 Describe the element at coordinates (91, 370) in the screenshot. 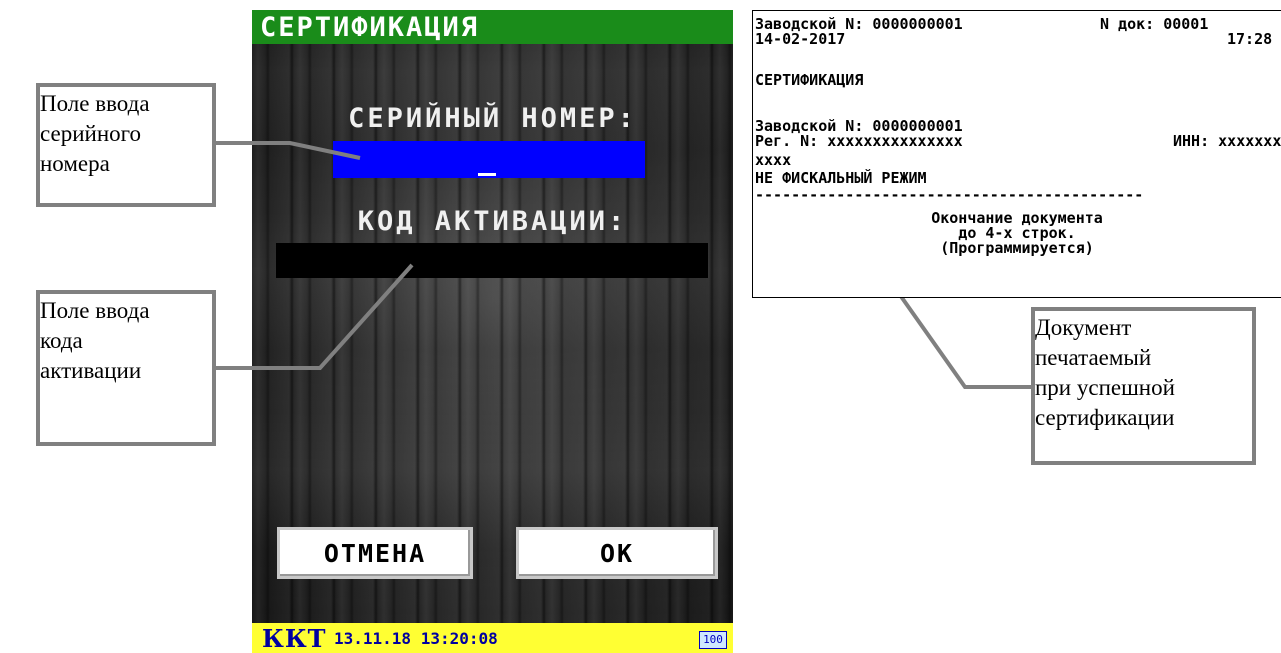

I see `callout-line: активации` at that location.